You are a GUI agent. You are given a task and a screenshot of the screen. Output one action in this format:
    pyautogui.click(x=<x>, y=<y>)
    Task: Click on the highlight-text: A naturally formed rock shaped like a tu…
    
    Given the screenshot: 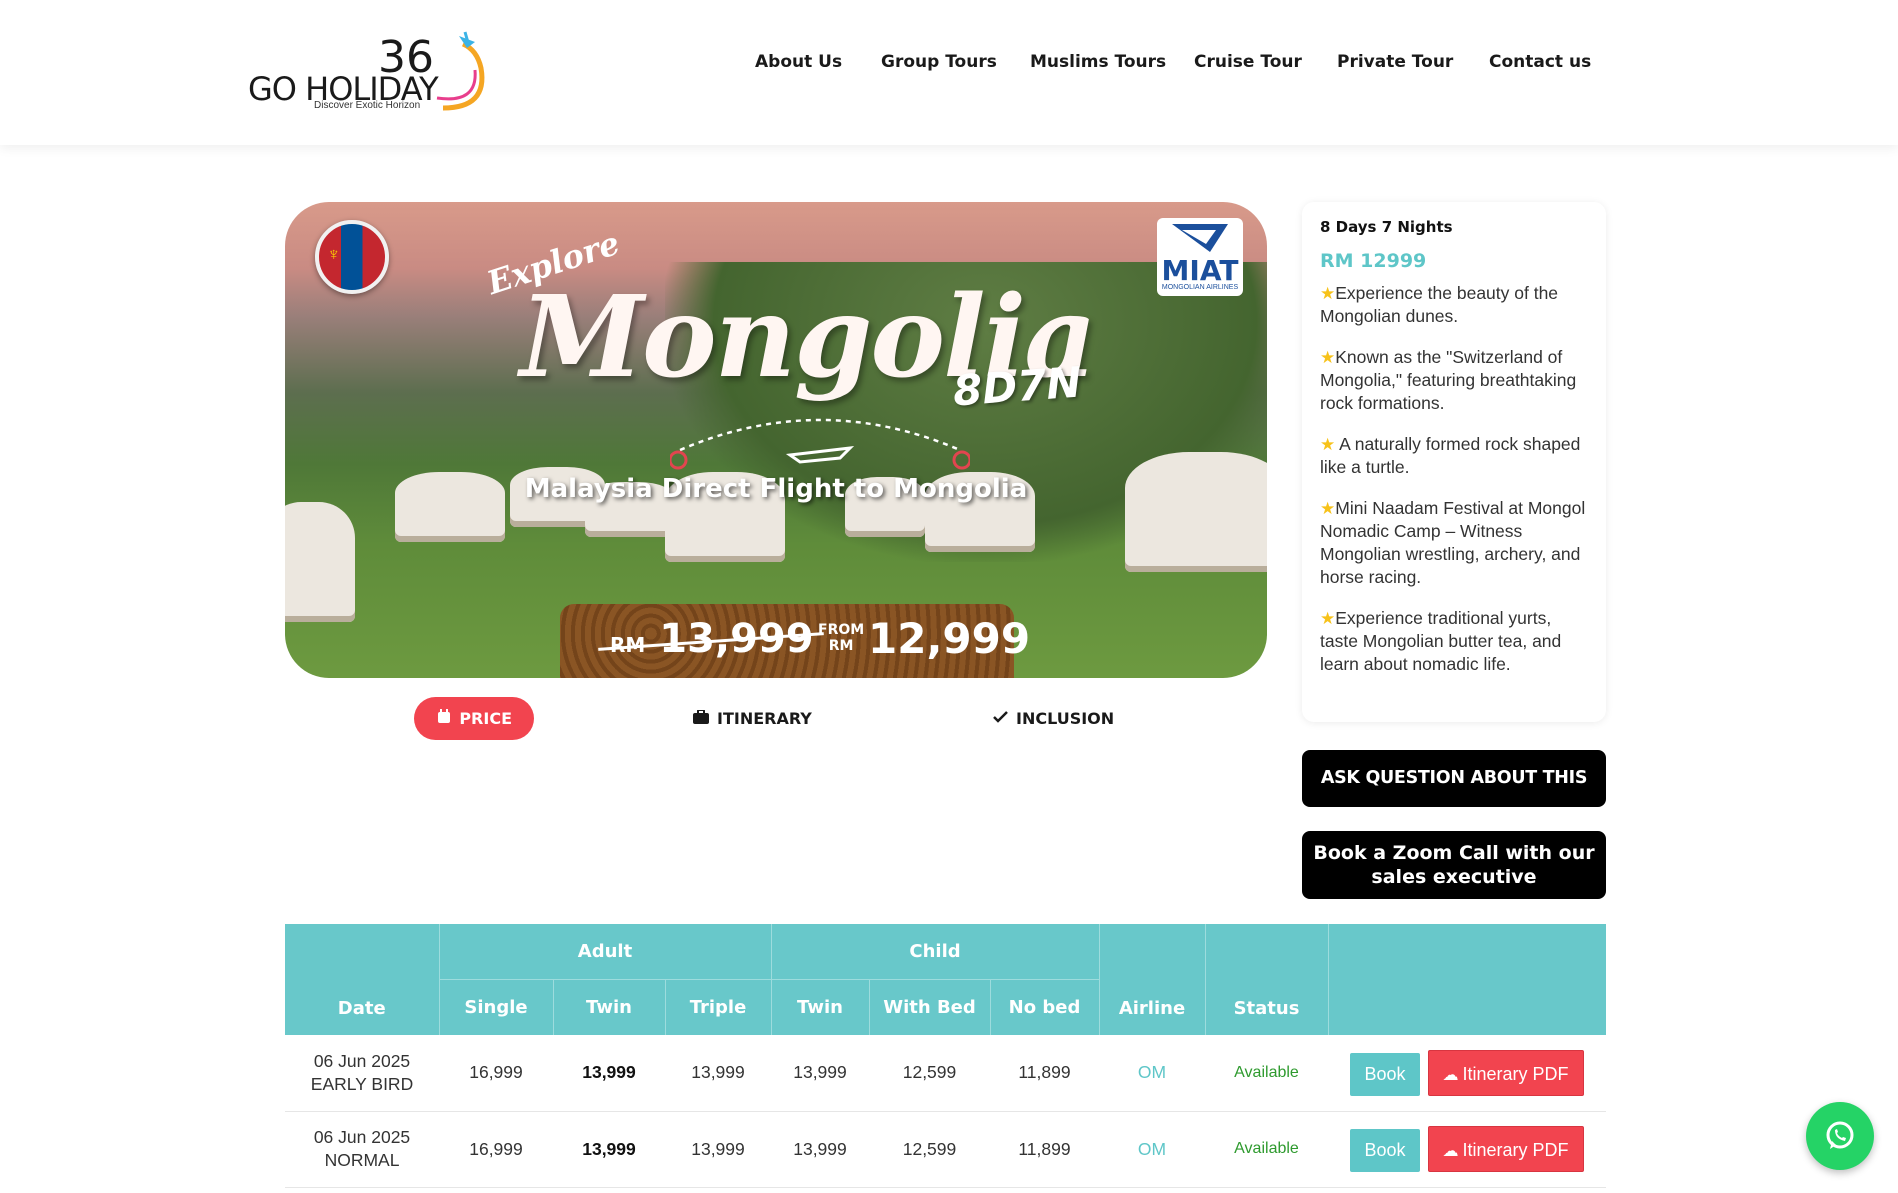 What is the action you would take?
    pyautogui.click(x=1450, y=455)
    